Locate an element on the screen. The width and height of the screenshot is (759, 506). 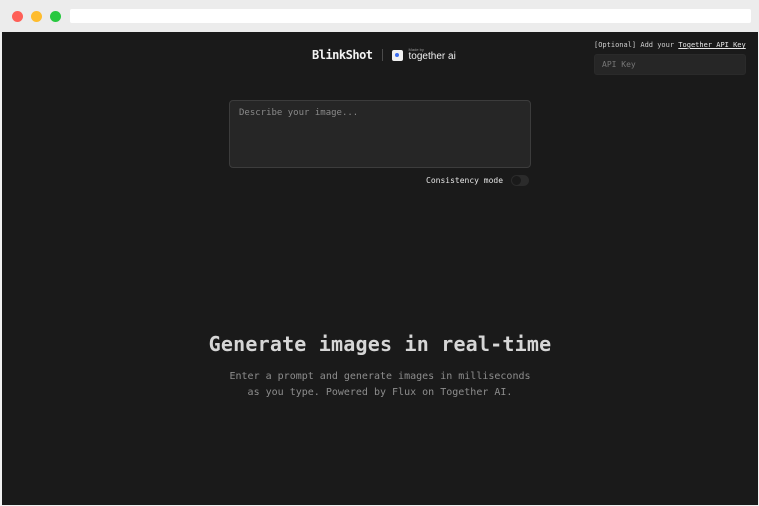
browser-chrome is located at coordinates (379, 16).